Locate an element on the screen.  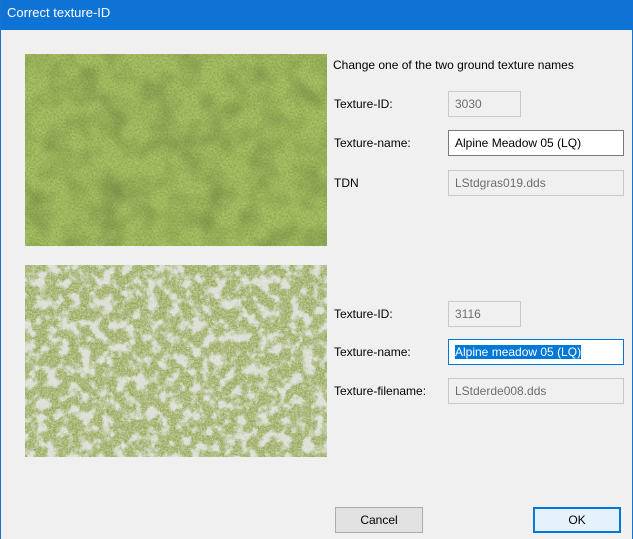
texture2-name-input: Alpine meadow 05 (LQ) is located at coordinates (536, 352).